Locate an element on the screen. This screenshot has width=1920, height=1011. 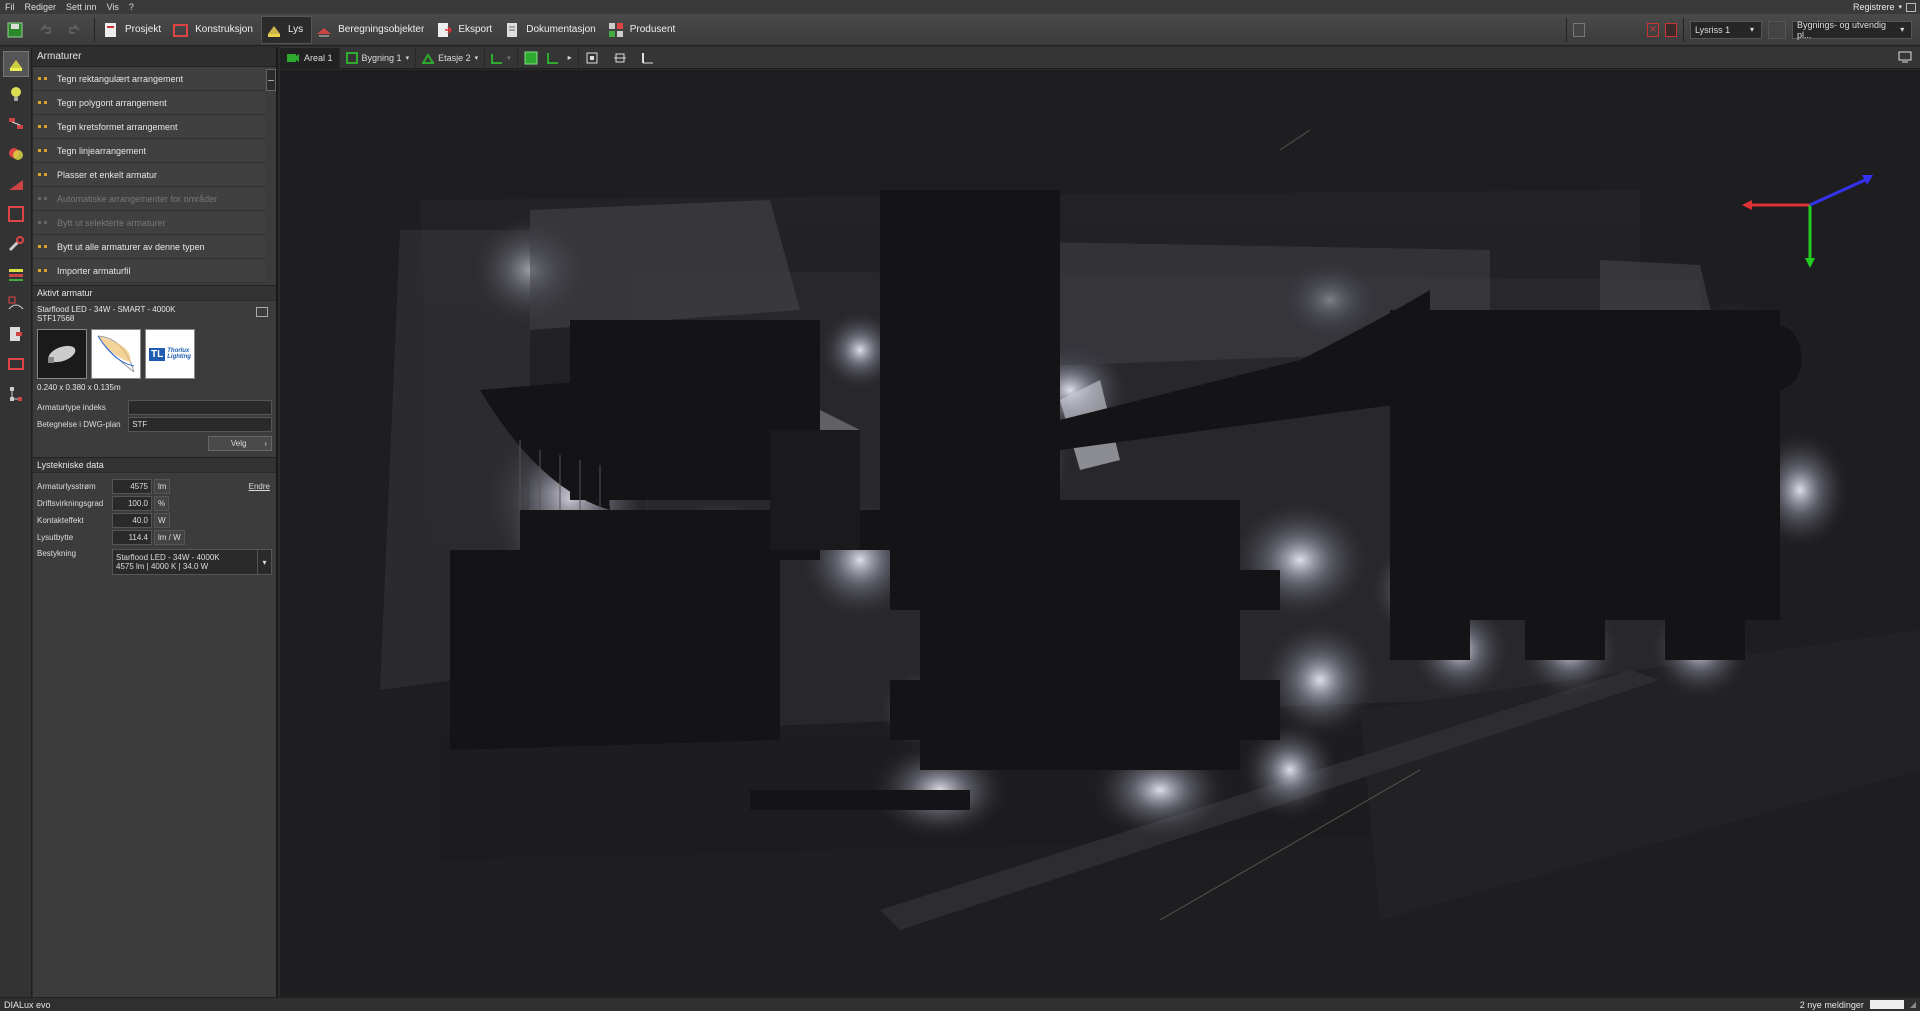
command-item: Tegn polygont arrangement is located at coordinates (149, 103).